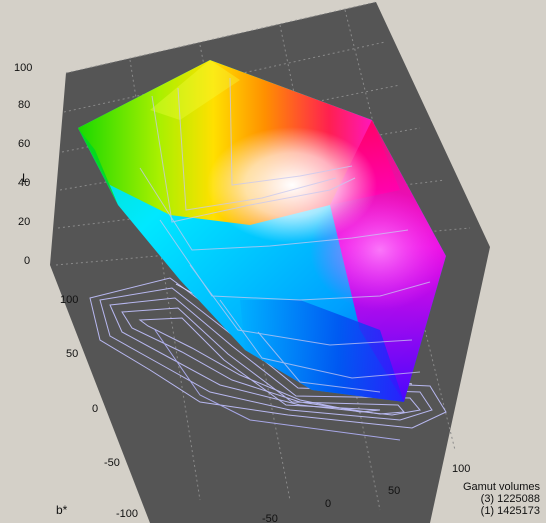  I want to click on l-tick-label: 100, so click(23, 68).